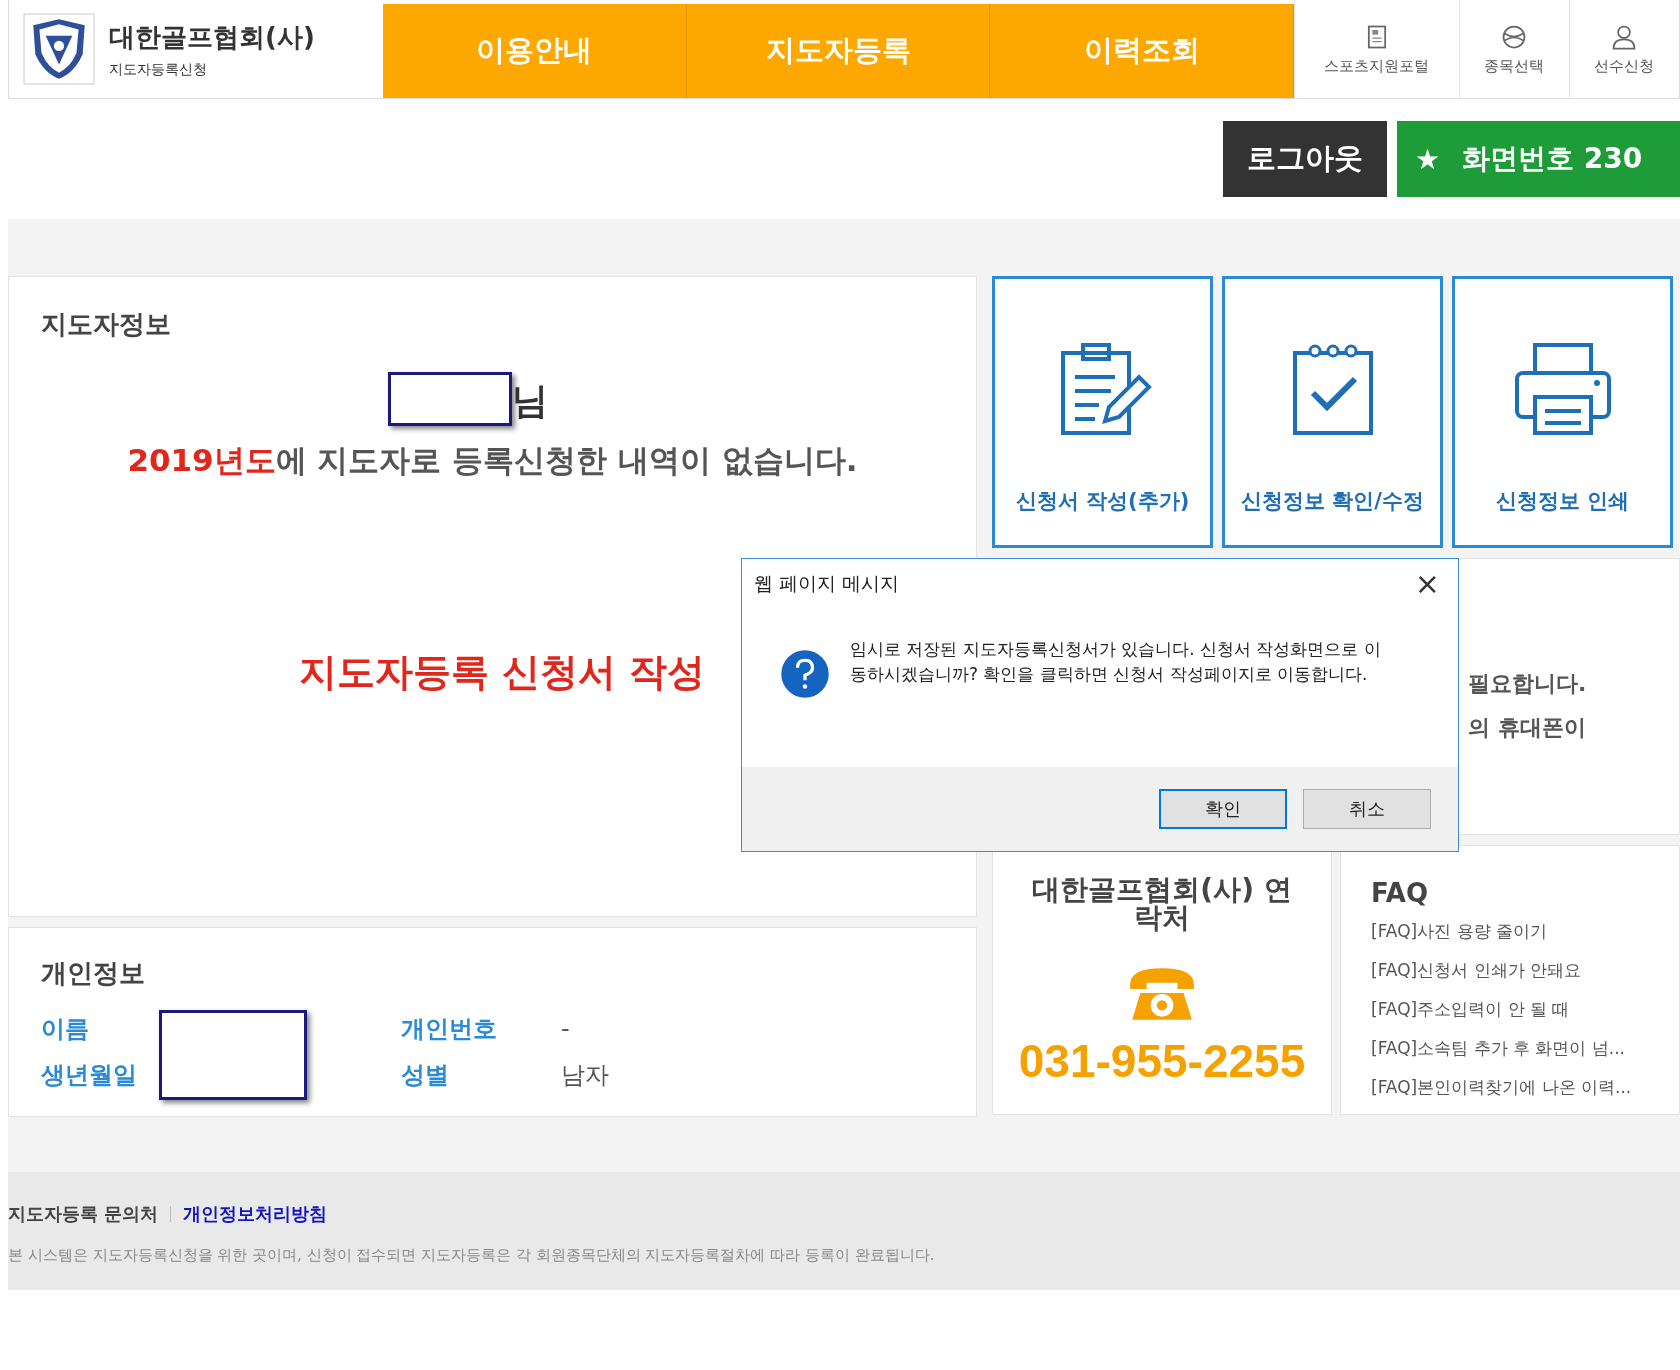  What do you see at coordinates (59, 49) in the screenshot?
I see `association-emblem-icon` at bounding box center [59, 49].